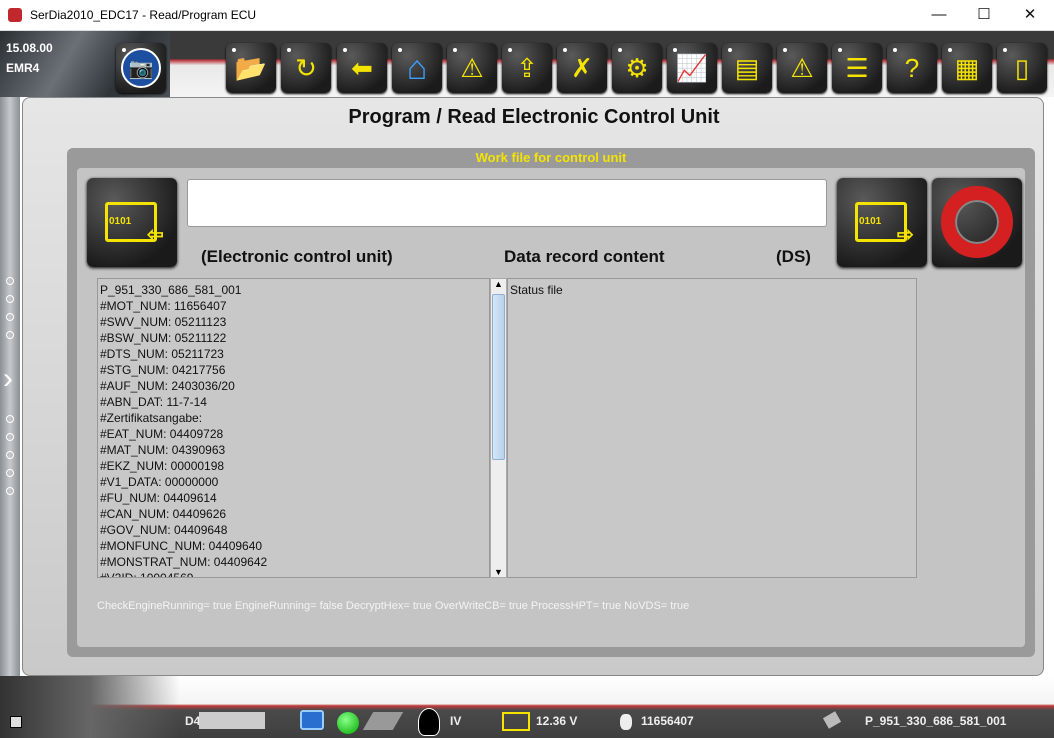 Image resolution: width=1054 pixels, height=738 pixels. I want to click on tools-icon: ✗, so click(582, 67).